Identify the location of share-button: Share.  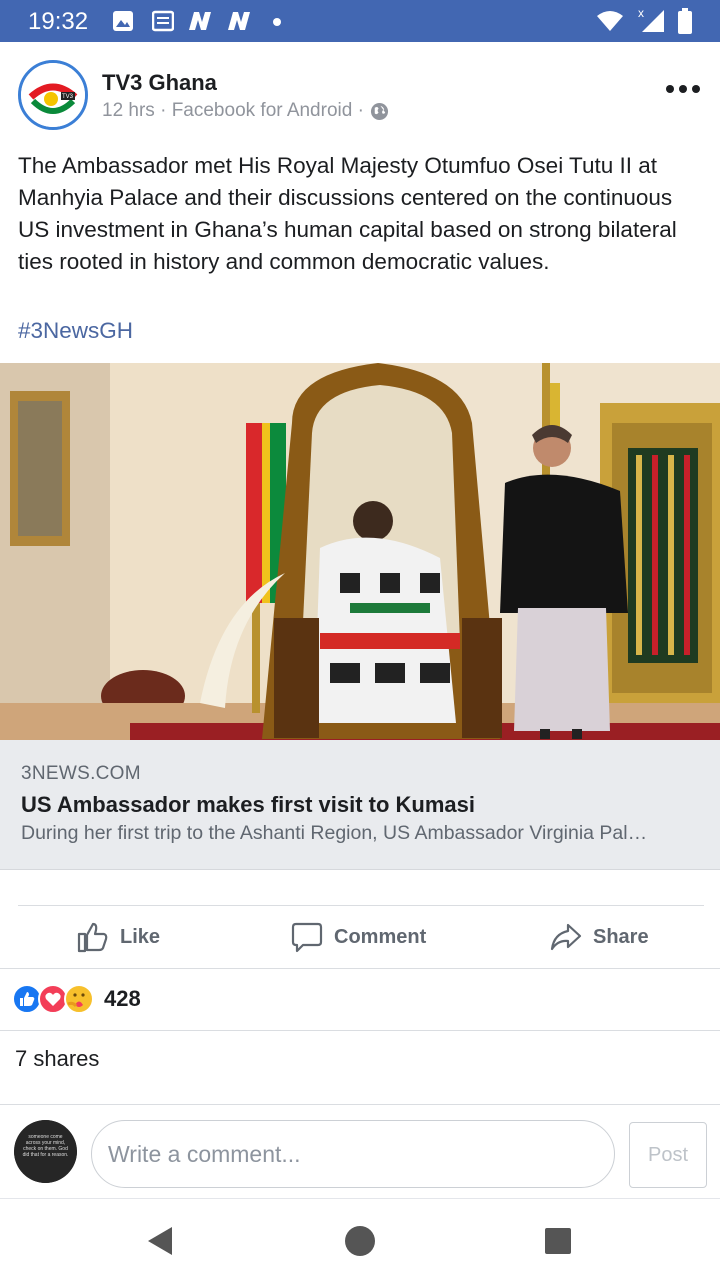
(599, 937).